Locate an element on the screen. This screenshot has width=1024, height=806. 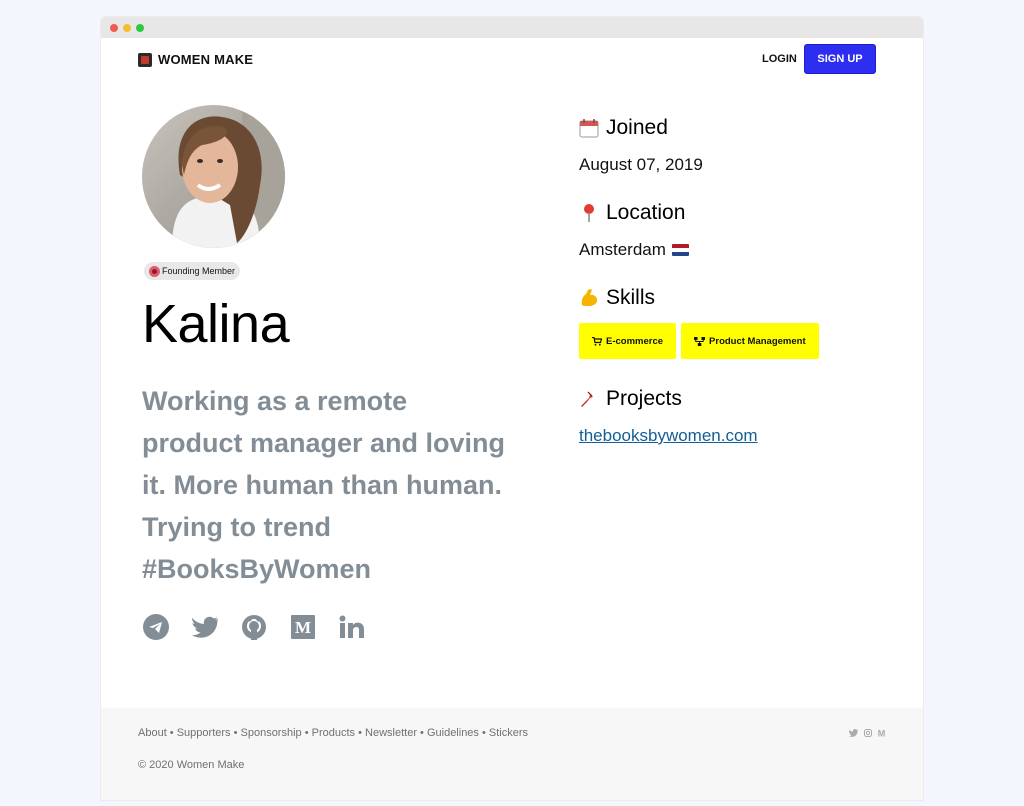
footer-link-newsletter: Newsletter is located at coordinates (391, 733).